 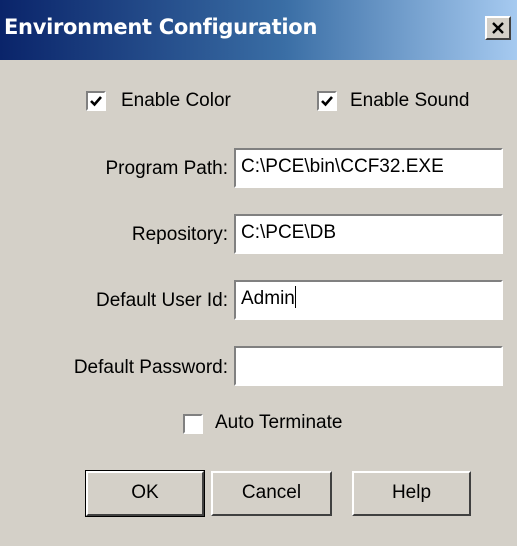 What do you see at coordinates (161, 27) in the screenshot?
I see `window-title: Environment Configuration` at bounding box center [161, 27].